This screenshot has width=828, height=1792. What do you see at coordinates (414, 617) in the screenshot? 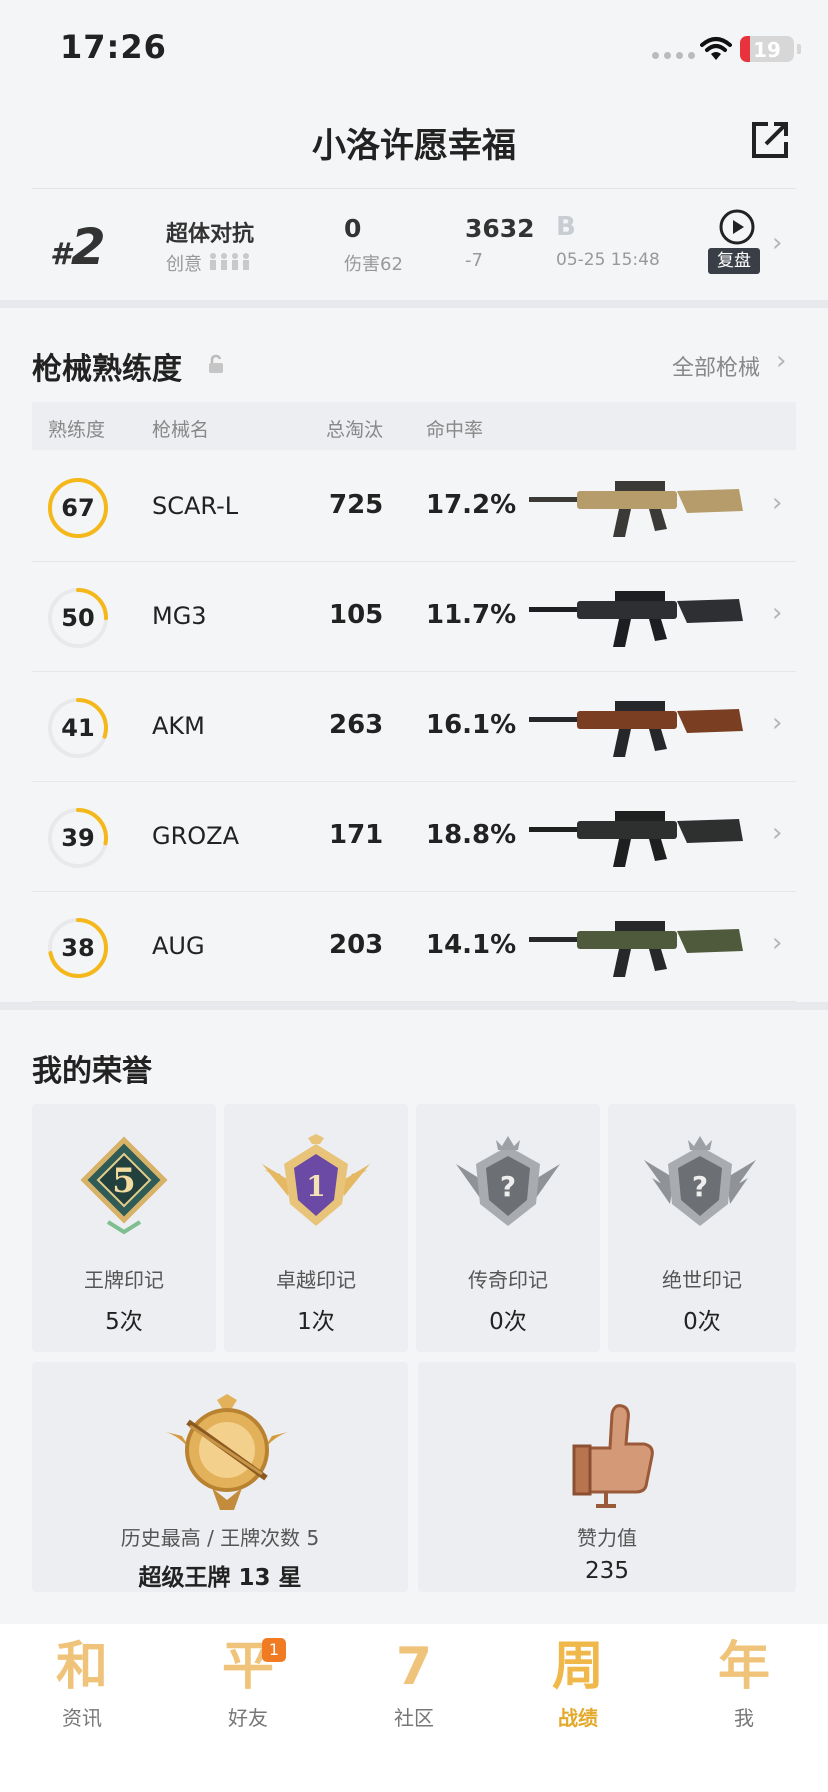
I see `weapon-row: 50 MG3 105 11.7% ›` at bounding box center [414, 617].